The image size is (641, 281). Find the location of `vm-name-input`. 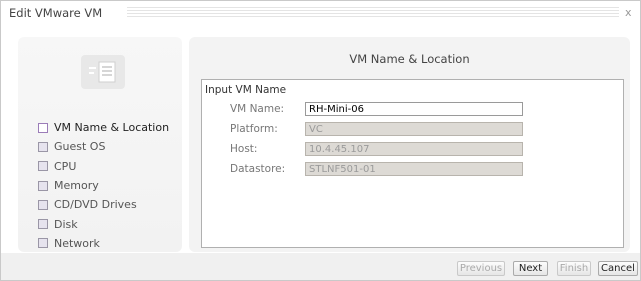

vm-name-input is located at coordinates (414, 109).